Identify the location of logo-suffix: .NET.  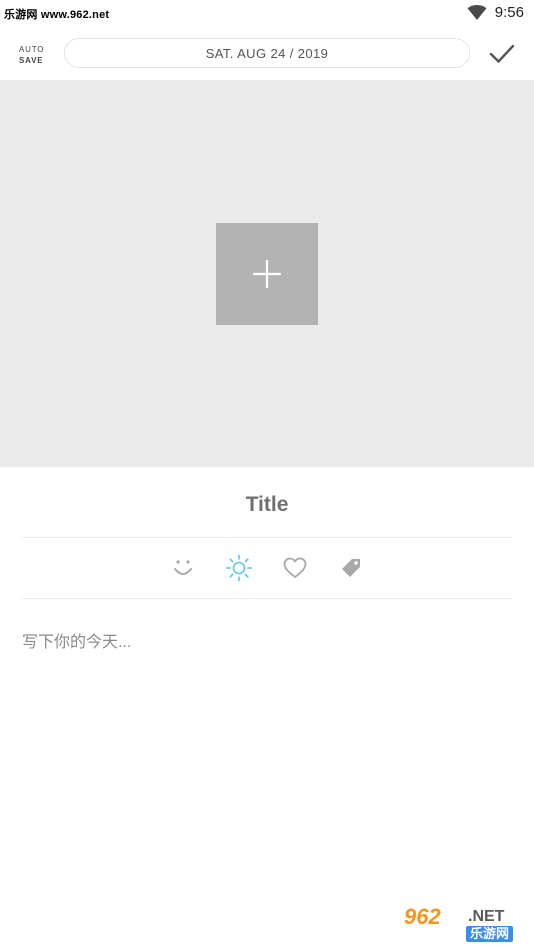
(486, 916).